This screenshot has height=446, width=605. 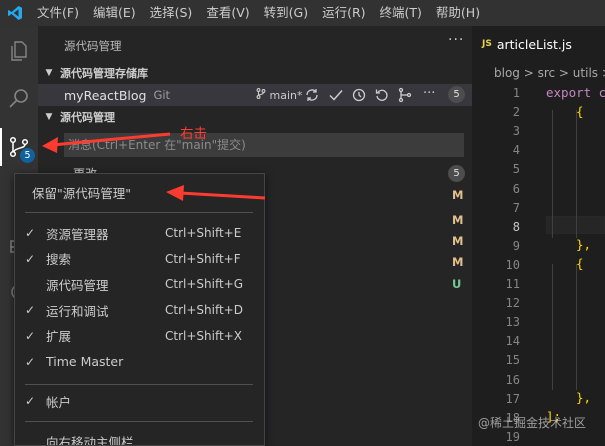 I want to click on source-control-section-header: ▼ 源代码管理, so click(x=255, y=117).